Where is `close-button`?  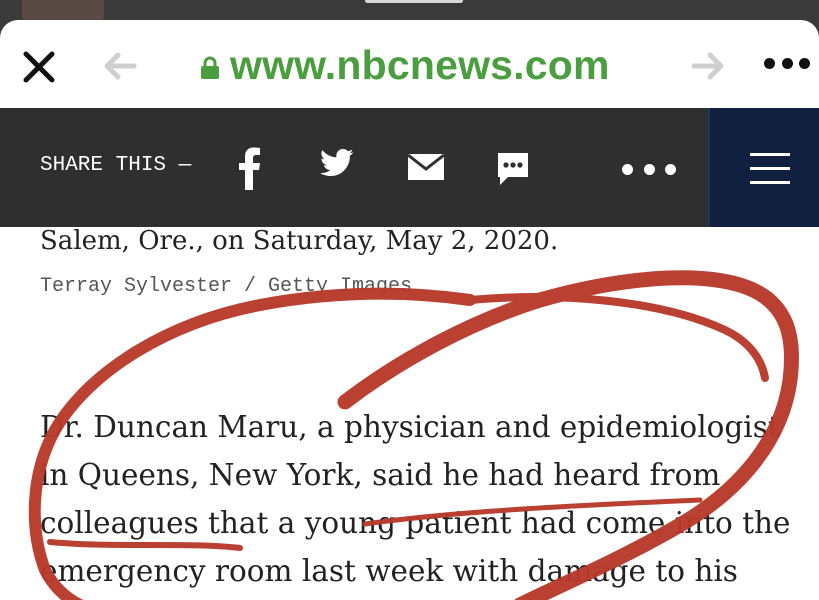 close-button is located at coordinates (39, 67).